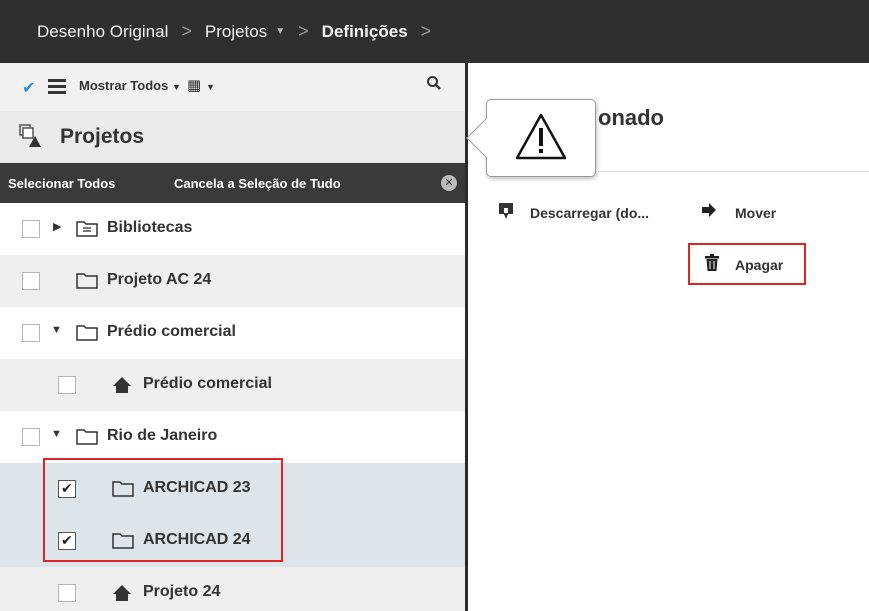 This screenshot has width=869, height=611. Describe the element at coordinates (162, 435) in the screenshot. I see `tree-row-label: Rio de Janeiro` at that location.